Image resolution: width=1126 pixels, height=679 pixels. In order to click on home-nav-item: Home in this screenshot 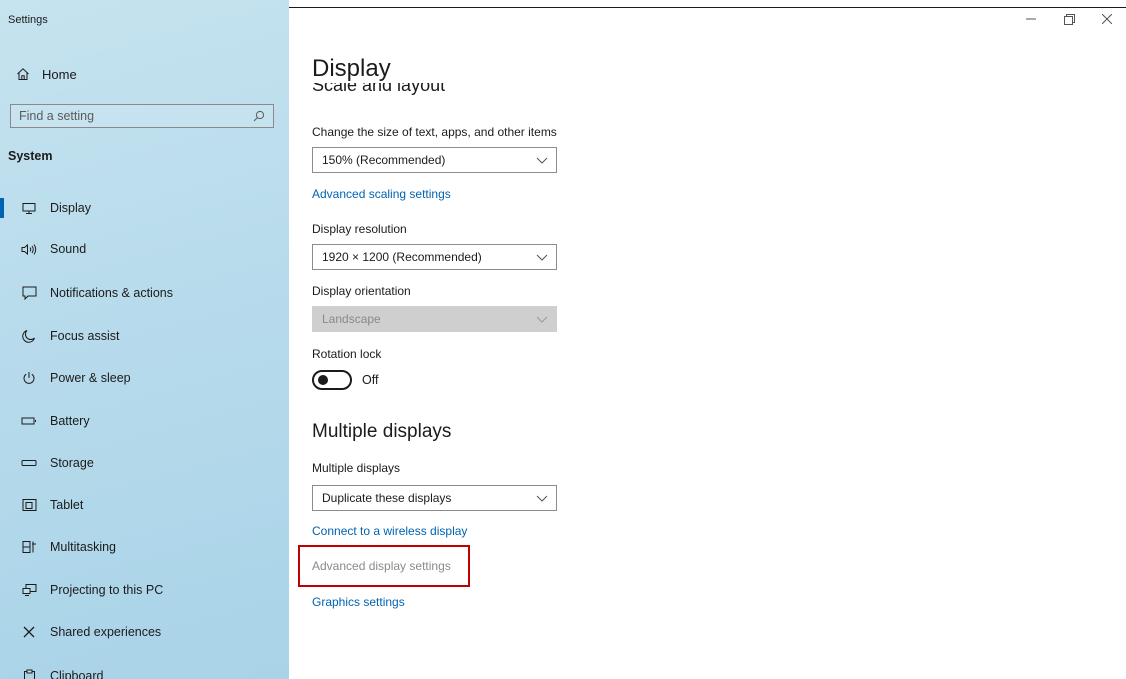, I will do `click(46, 74)`.